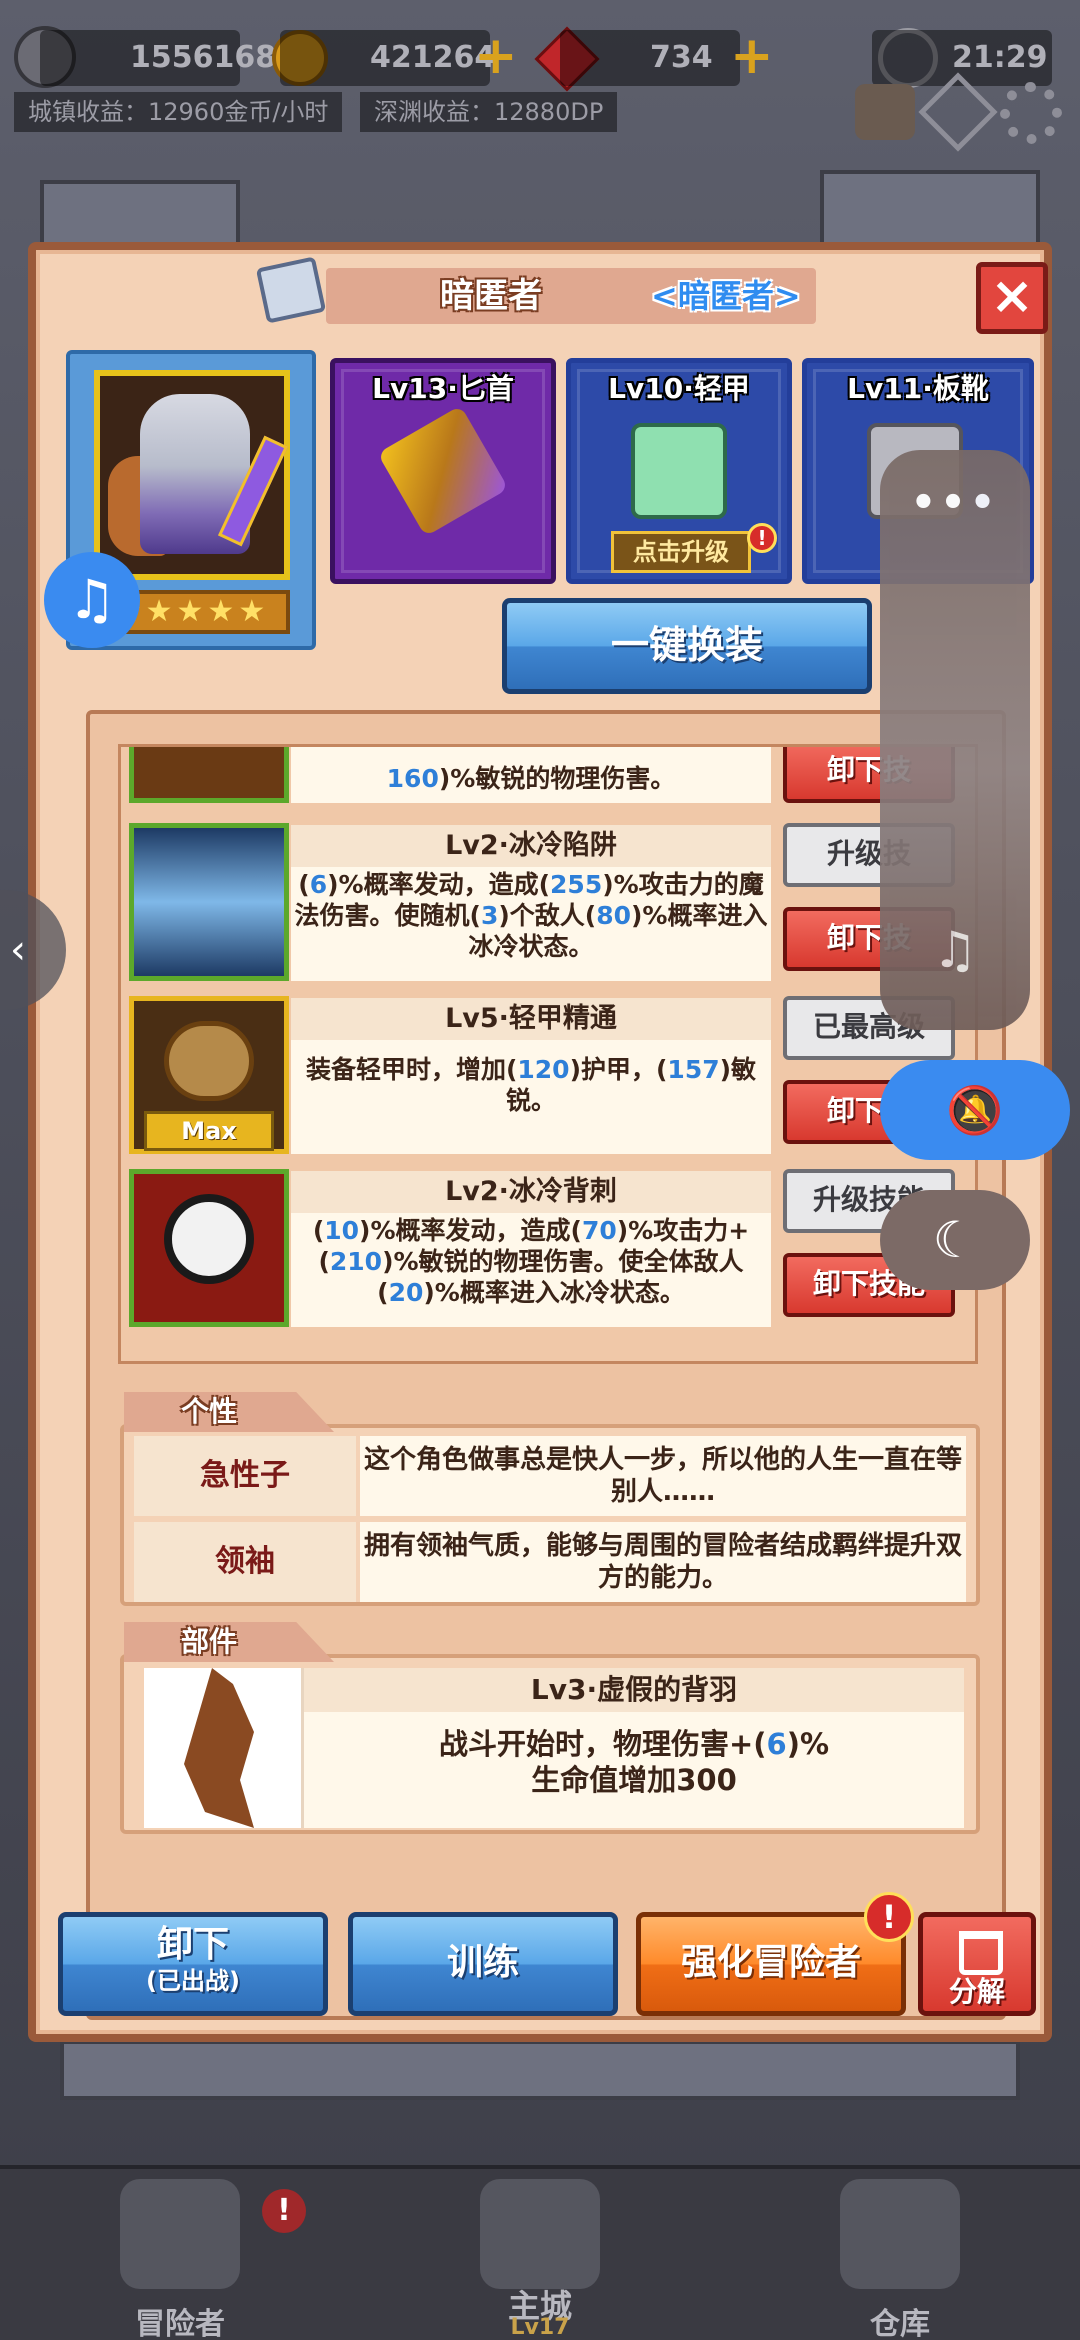 The width and height of the screenshot is (1080, 2340). I want to click on equip-slot-dagger: Lv13·匕首, so click(443, 471).